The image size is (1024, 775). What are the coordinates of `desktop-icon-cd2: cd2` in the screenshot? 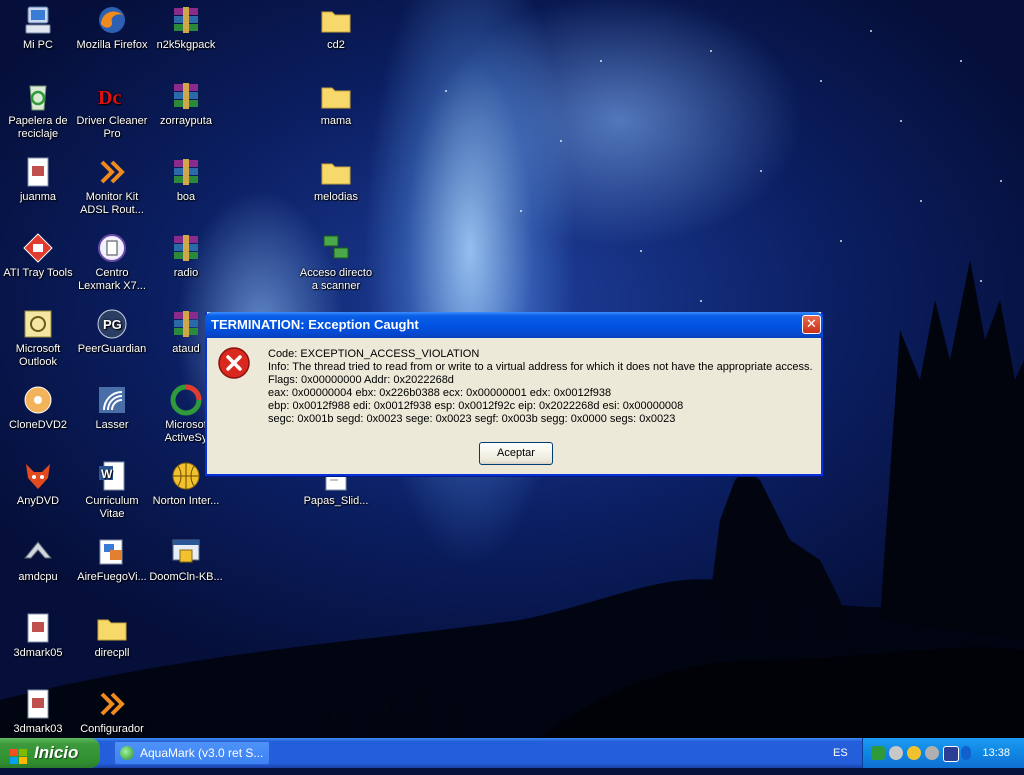 It's located at (336, 28).